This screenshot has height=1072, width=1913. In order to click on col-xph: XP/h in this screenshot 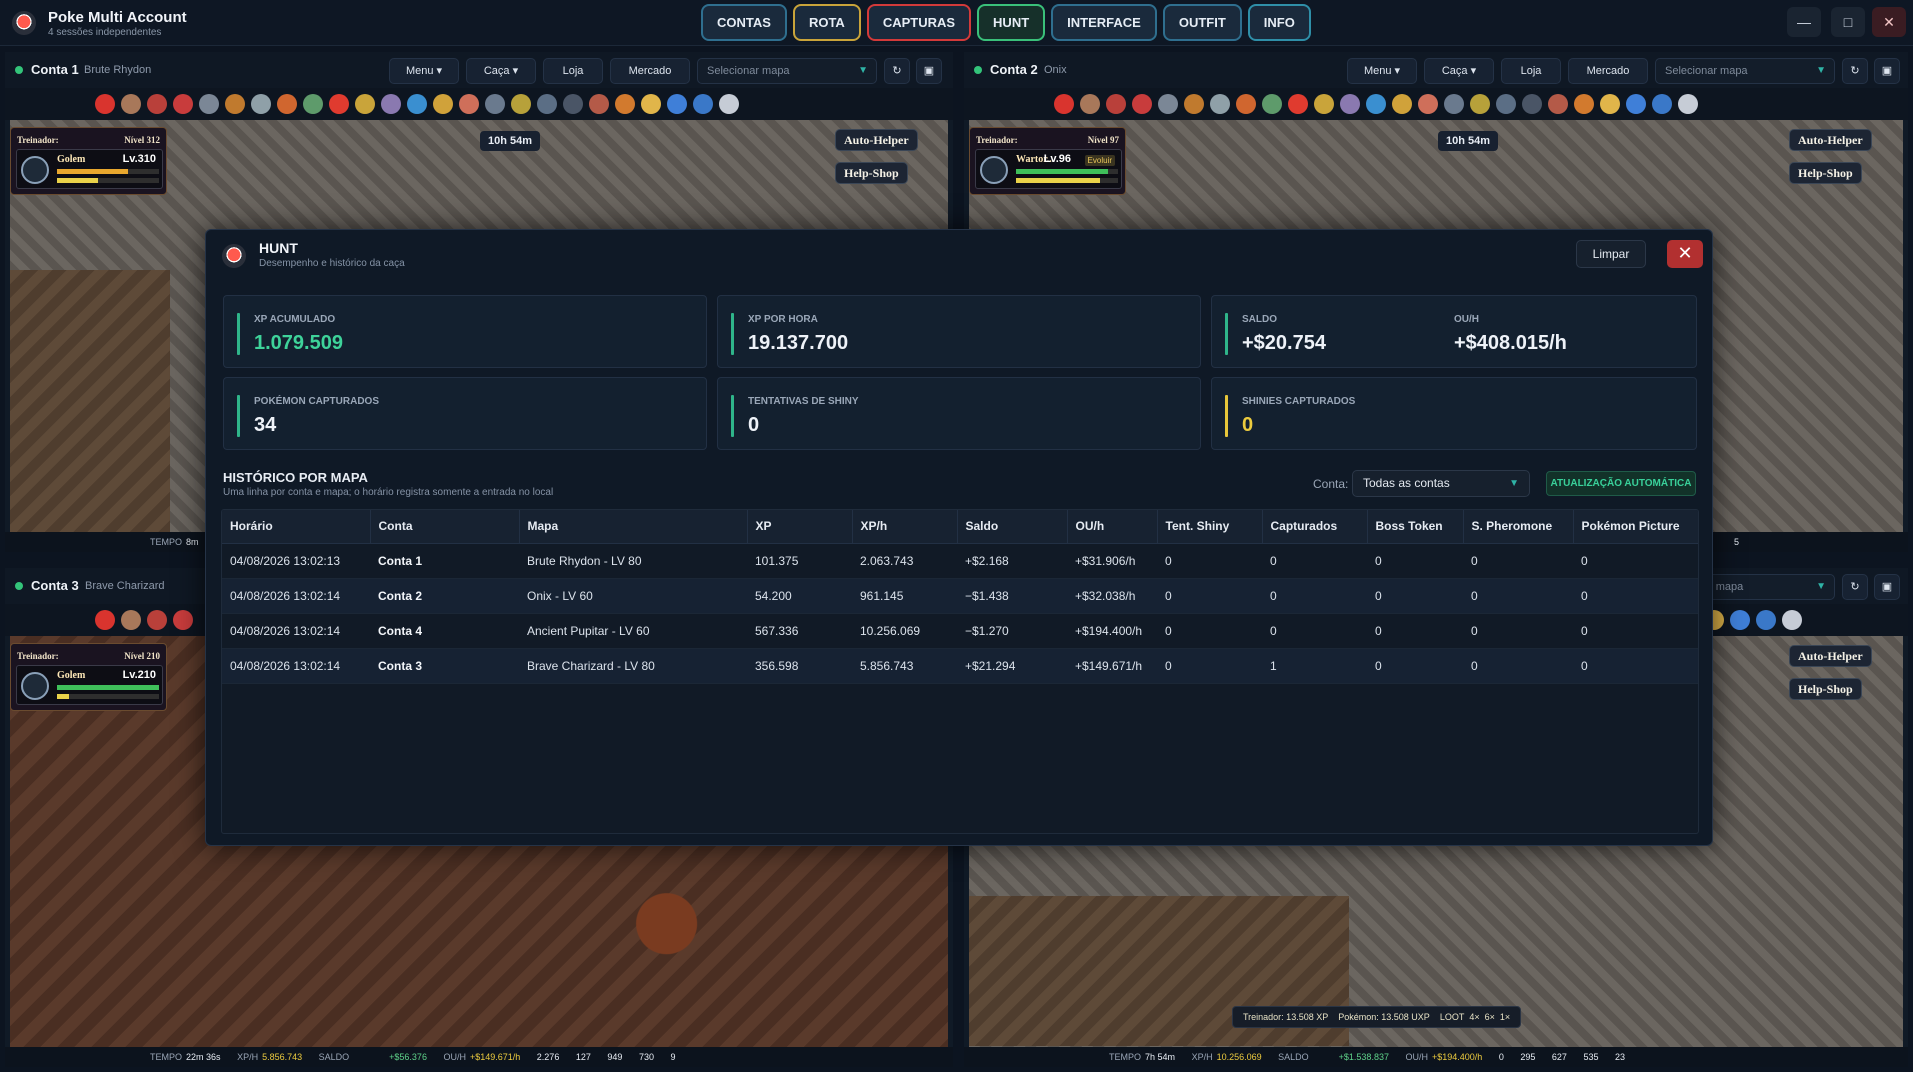, I will do `click(905, 527)`.